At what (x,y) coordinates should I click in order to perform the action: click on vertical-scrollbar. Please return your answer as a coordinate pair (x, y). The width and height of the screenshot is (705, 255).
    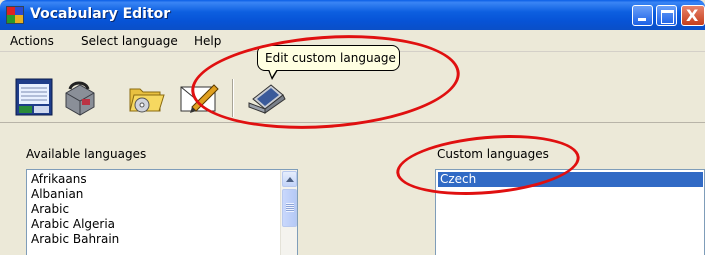
    Looking at the image, I should click on (288, 212).